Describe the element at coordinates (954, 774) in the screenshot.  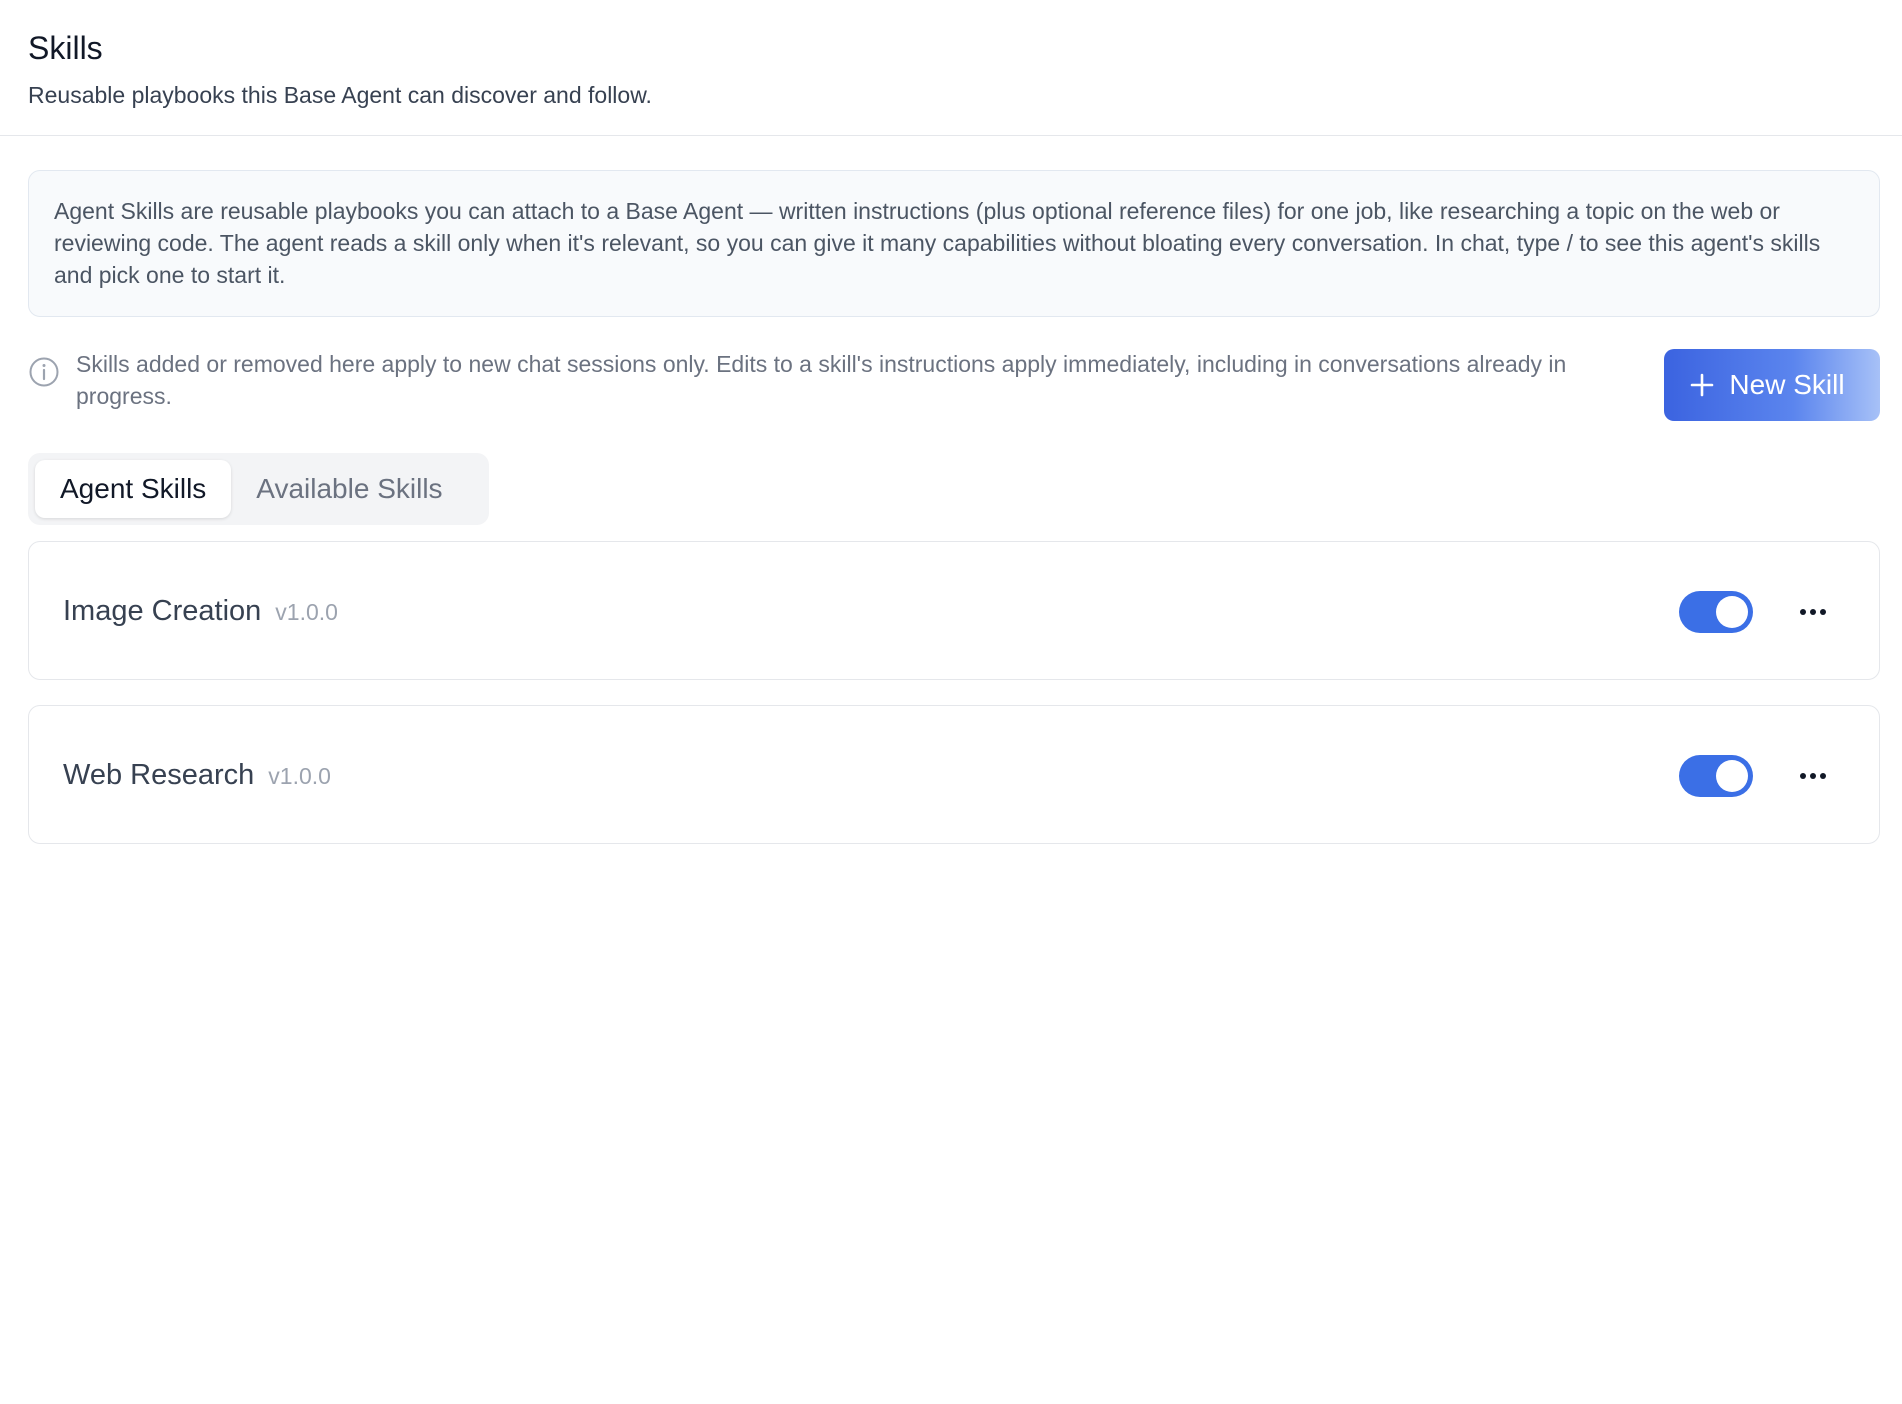
I see `skill-card-web-research: Web Research v1.0.0` at that location.